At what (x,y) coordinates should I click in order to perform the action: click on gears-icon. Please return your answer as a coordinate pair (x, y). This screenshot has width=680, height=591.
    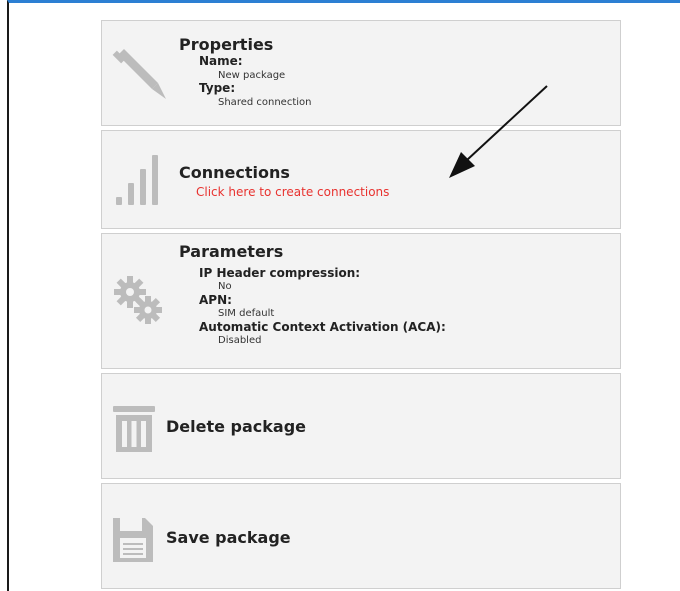
    Looking at the image, I should click on (138, 300).